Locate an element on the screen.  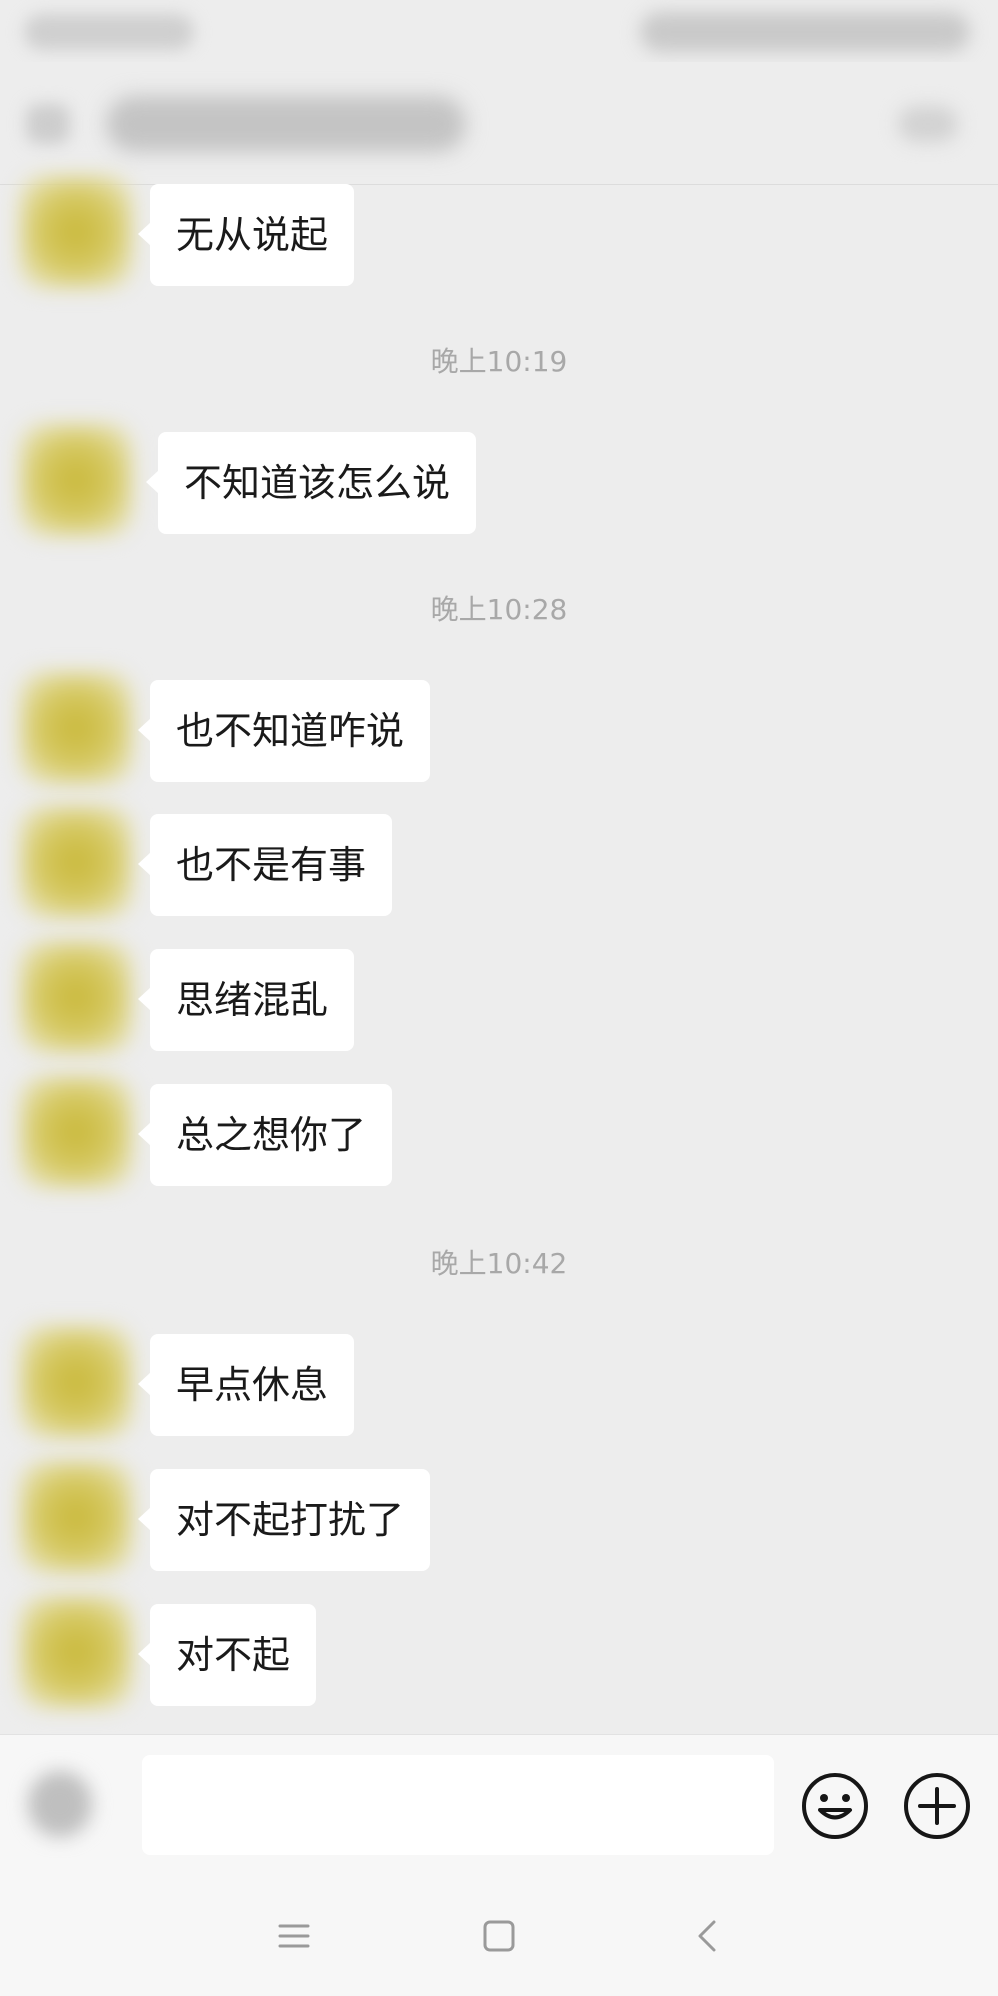
plus-circle-icon is located at coordinates (937, 1806).